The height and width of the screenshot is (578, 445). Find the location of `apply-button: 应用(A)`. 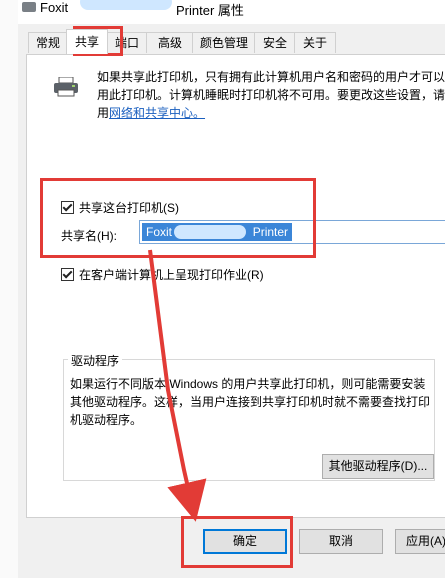

apply-button: 应用(A) is located at coordinates (420, 541).